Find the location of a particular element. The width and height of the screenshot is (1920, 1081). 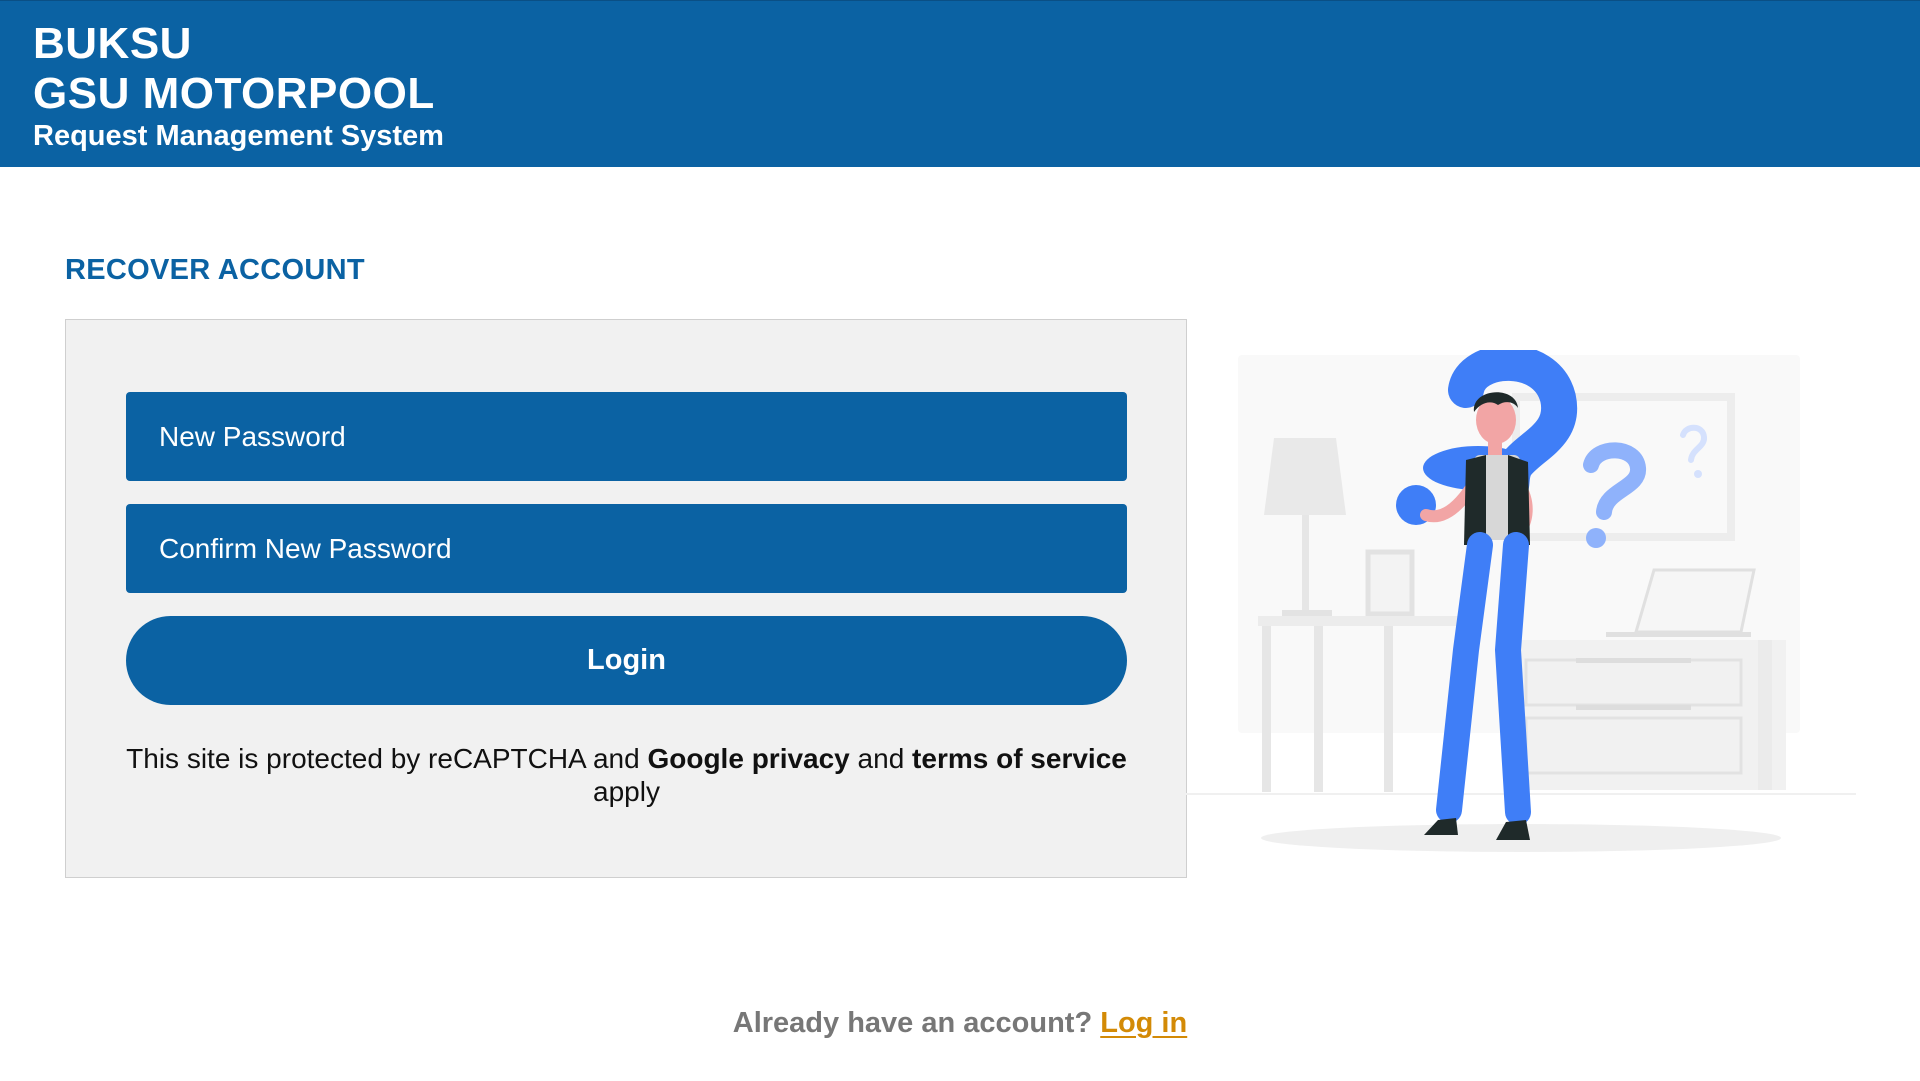

brand-line-2: GSU MOTORPOOL is located at coordinates (234, 93).